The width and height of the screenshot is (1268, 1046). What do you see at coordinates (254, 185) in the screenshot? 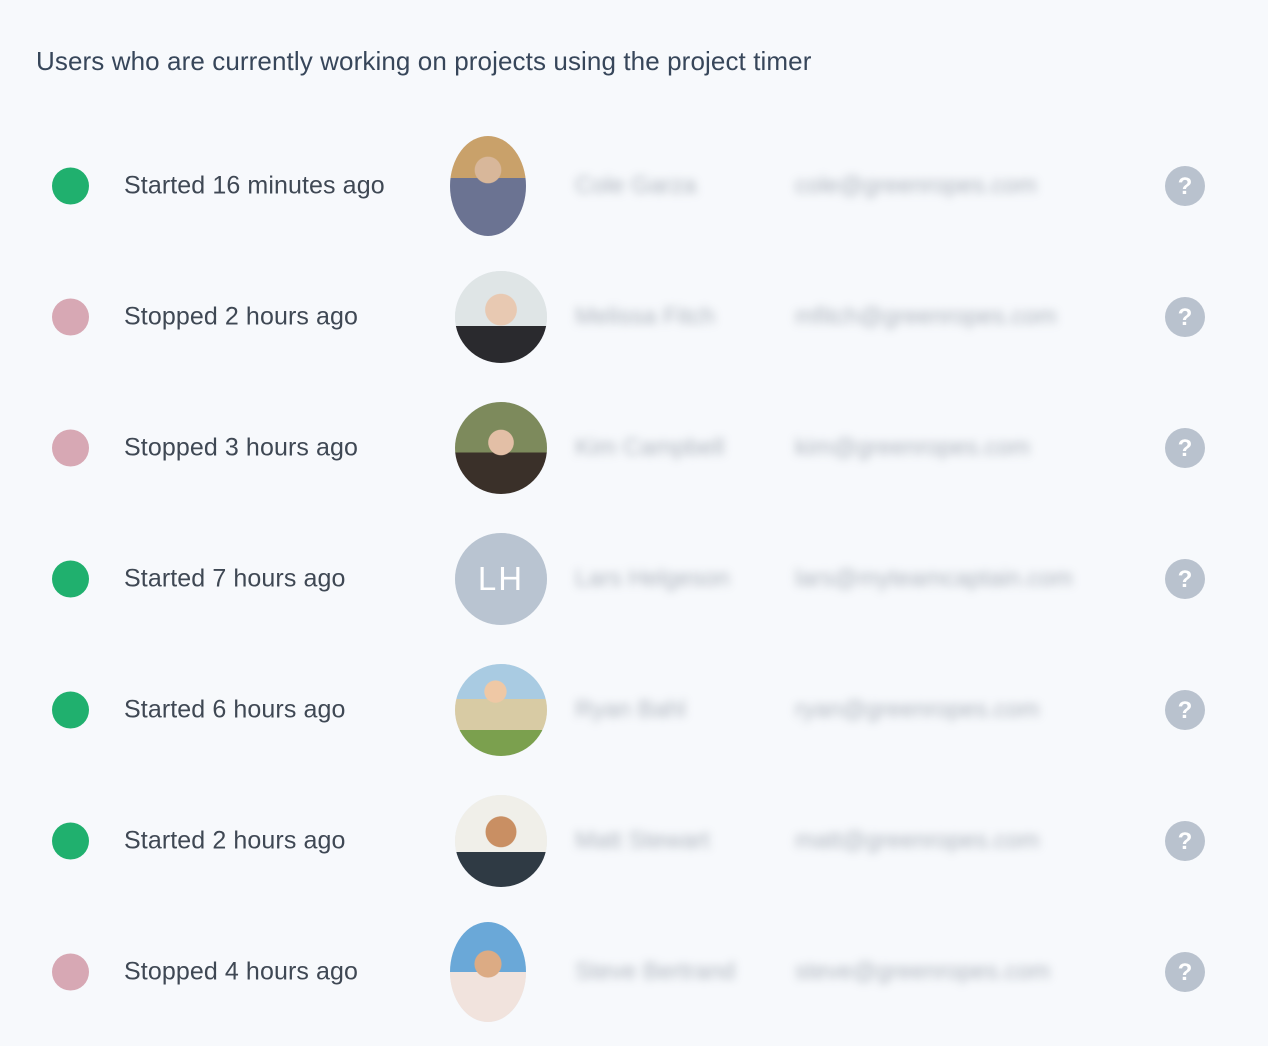
I see `timer-status-text: Started 16 minutes ago` at bounding box center [254, 185].